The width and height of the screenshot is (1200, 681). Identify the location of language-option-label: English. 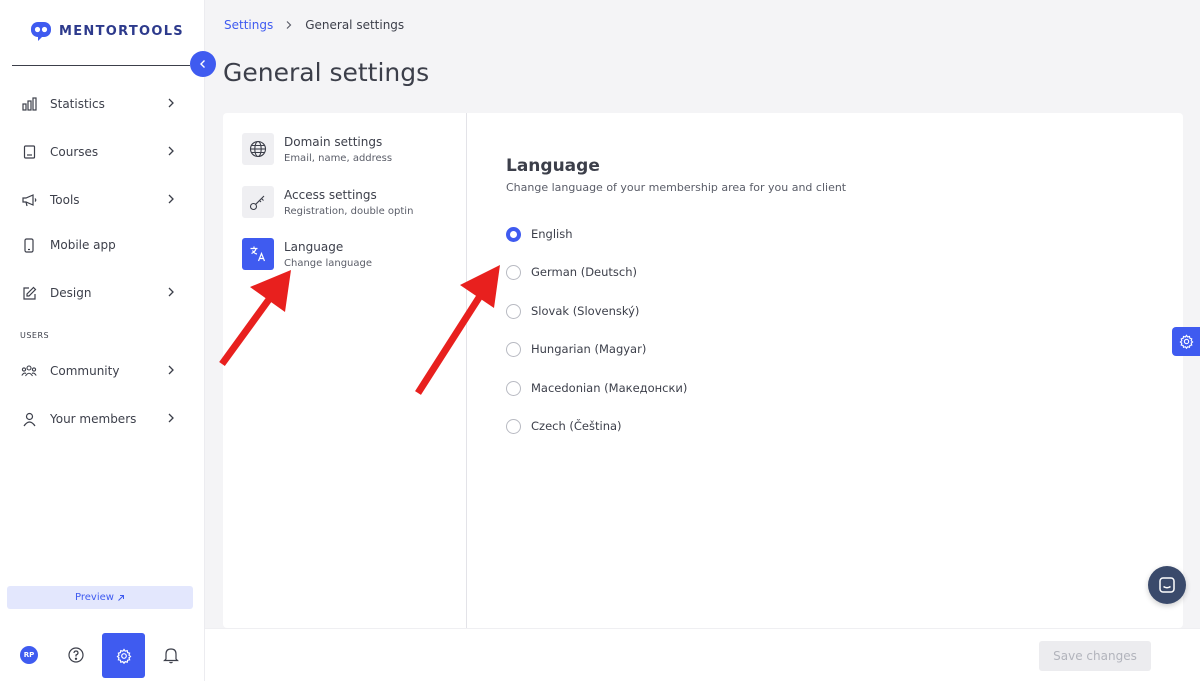
(552, 234).